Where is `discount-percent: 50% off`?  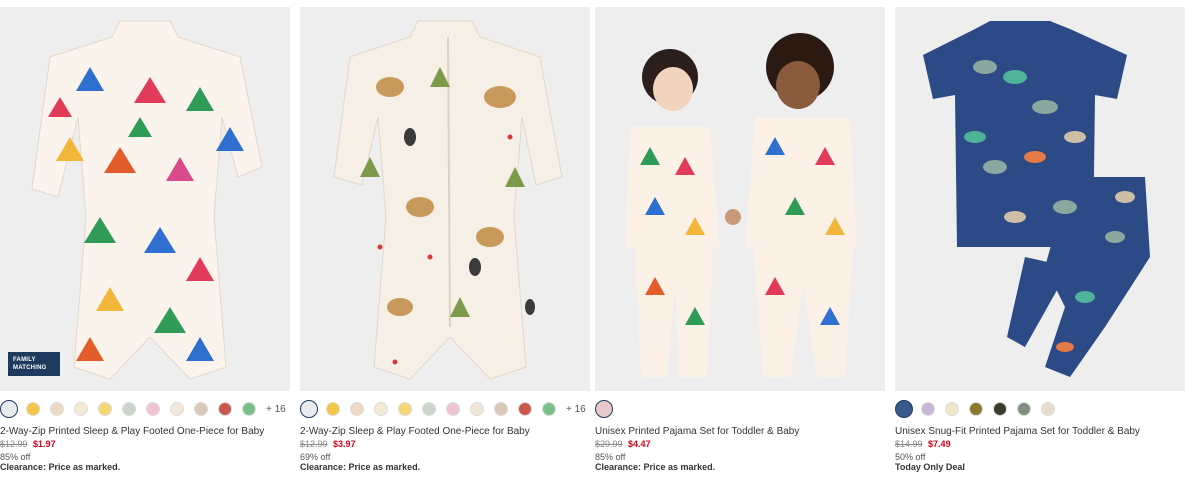
discount-percent: 50% off is located at coordinates (910, 457).